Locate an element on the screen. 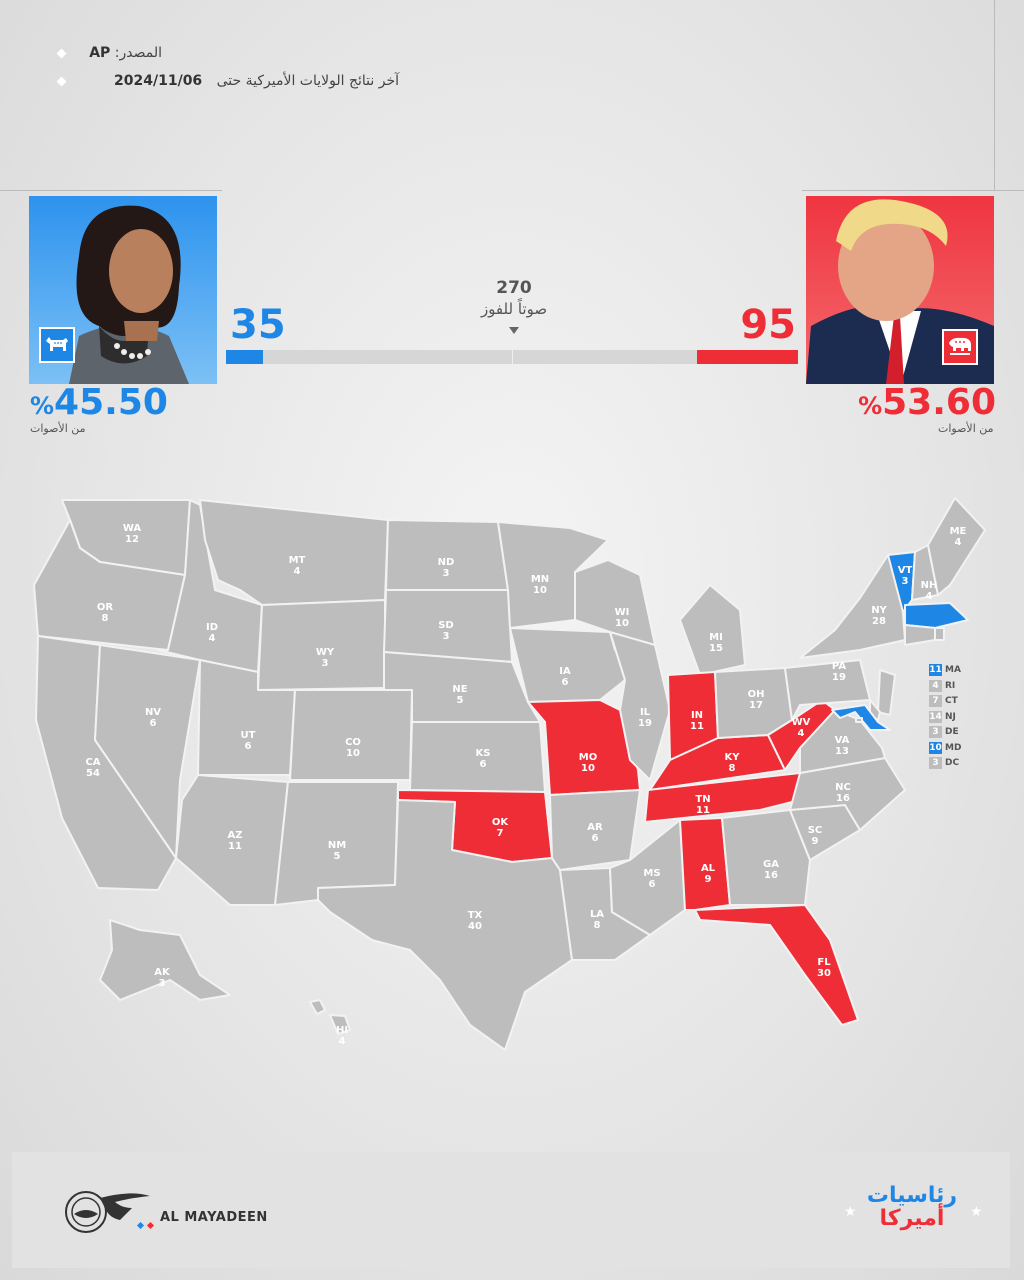 Image resolution: width=1024 pixels, height=1280 pixels. state-ma is located at coordinates (936, 615).